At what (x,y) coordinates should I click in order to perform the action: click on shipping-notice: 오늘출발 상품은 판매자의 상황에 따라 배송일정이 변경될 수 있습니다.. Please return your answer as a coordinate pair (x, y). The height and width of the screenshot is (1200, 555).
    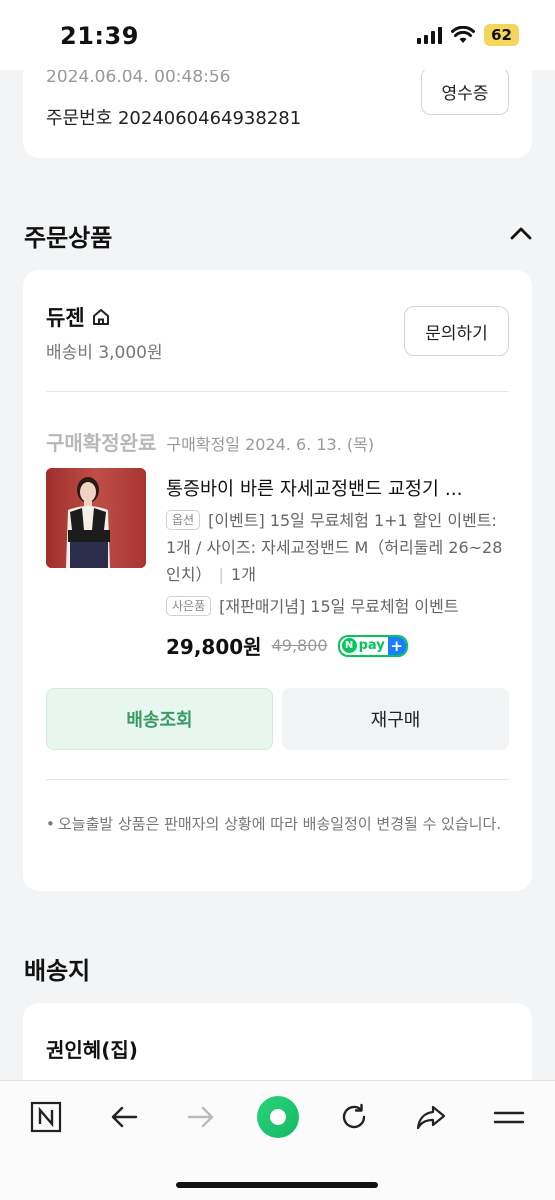
    Looking at the image, I should click on (278, 824).